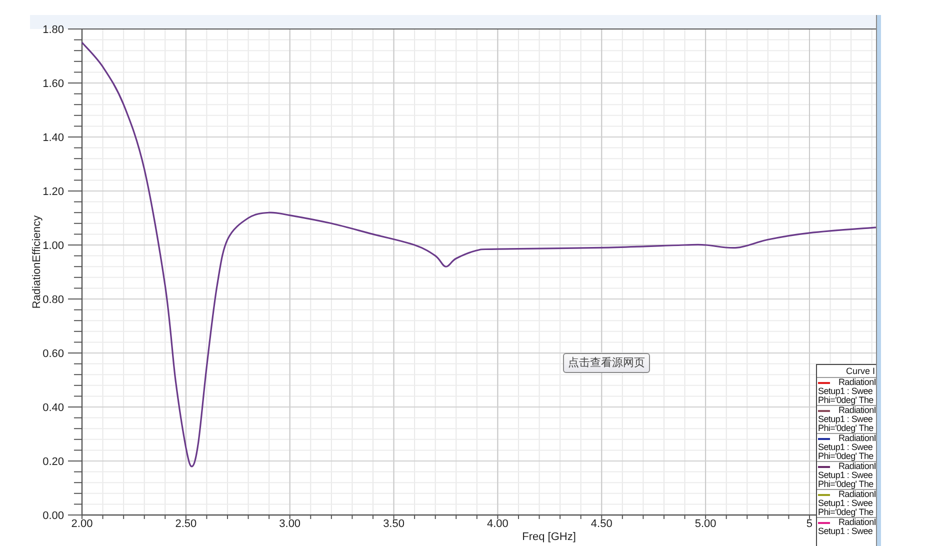 This screenshot has width=934, height=546. I want to click on y-tick-label: 1.80, so click(53, 30).